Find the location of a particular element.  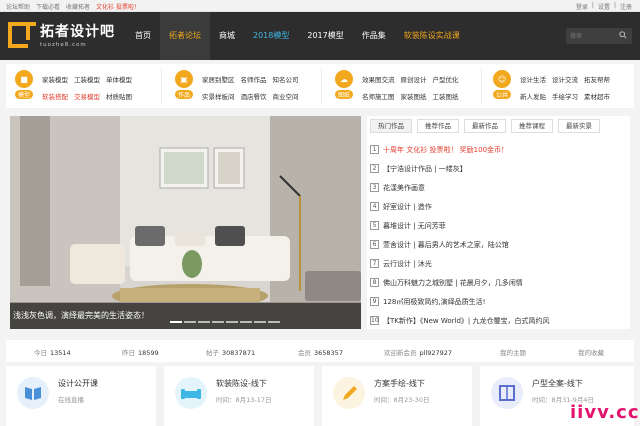

item-number: 8 is located at coordinates (374, 282).